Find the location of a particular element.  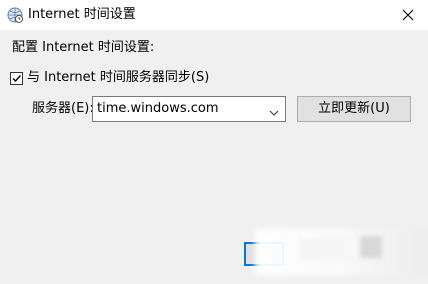

sync-checkbox-label: 与 Internet 时间服务器同步(S) is located at coordinates (118, 78).